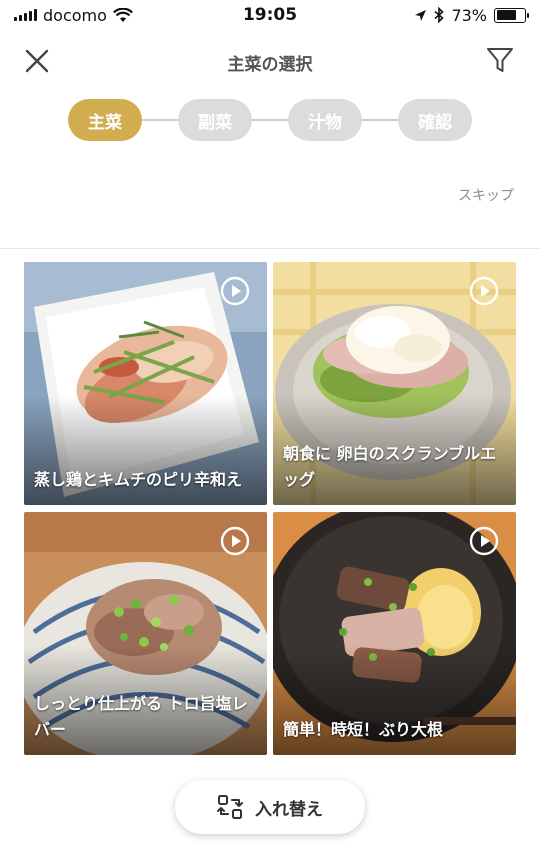  I want to click on recipe-card: 朝食に 卵白のスクランブルエッグ, so click(394, 383).